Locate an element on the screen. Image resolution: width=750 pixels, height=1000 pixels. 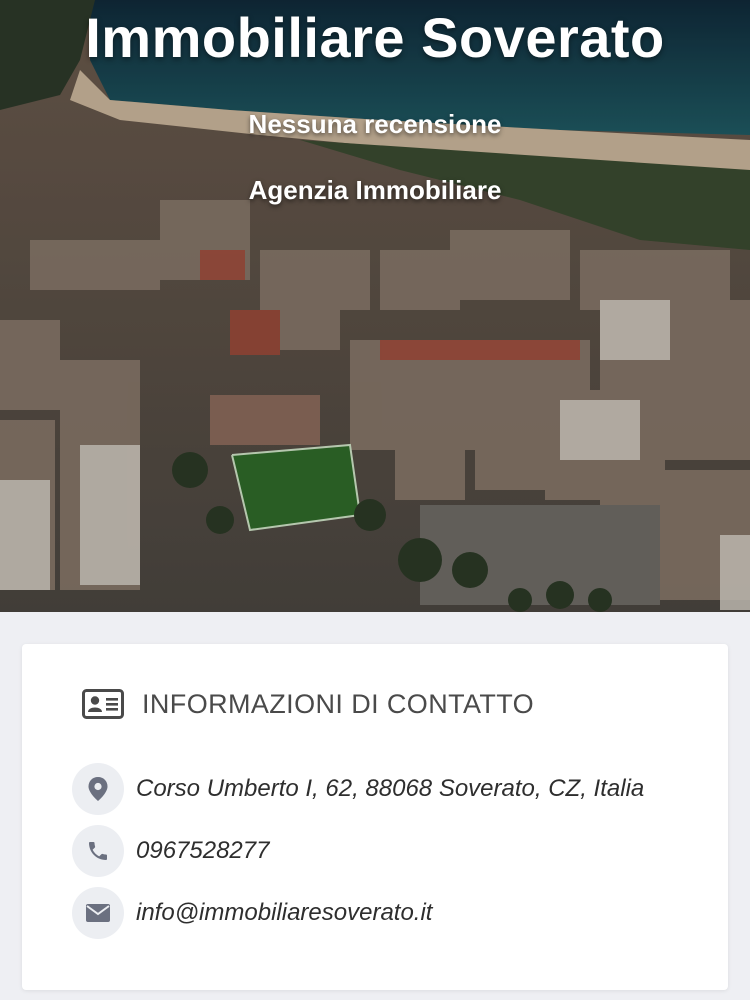
envelope-icon is located at coordinates (98, 913).